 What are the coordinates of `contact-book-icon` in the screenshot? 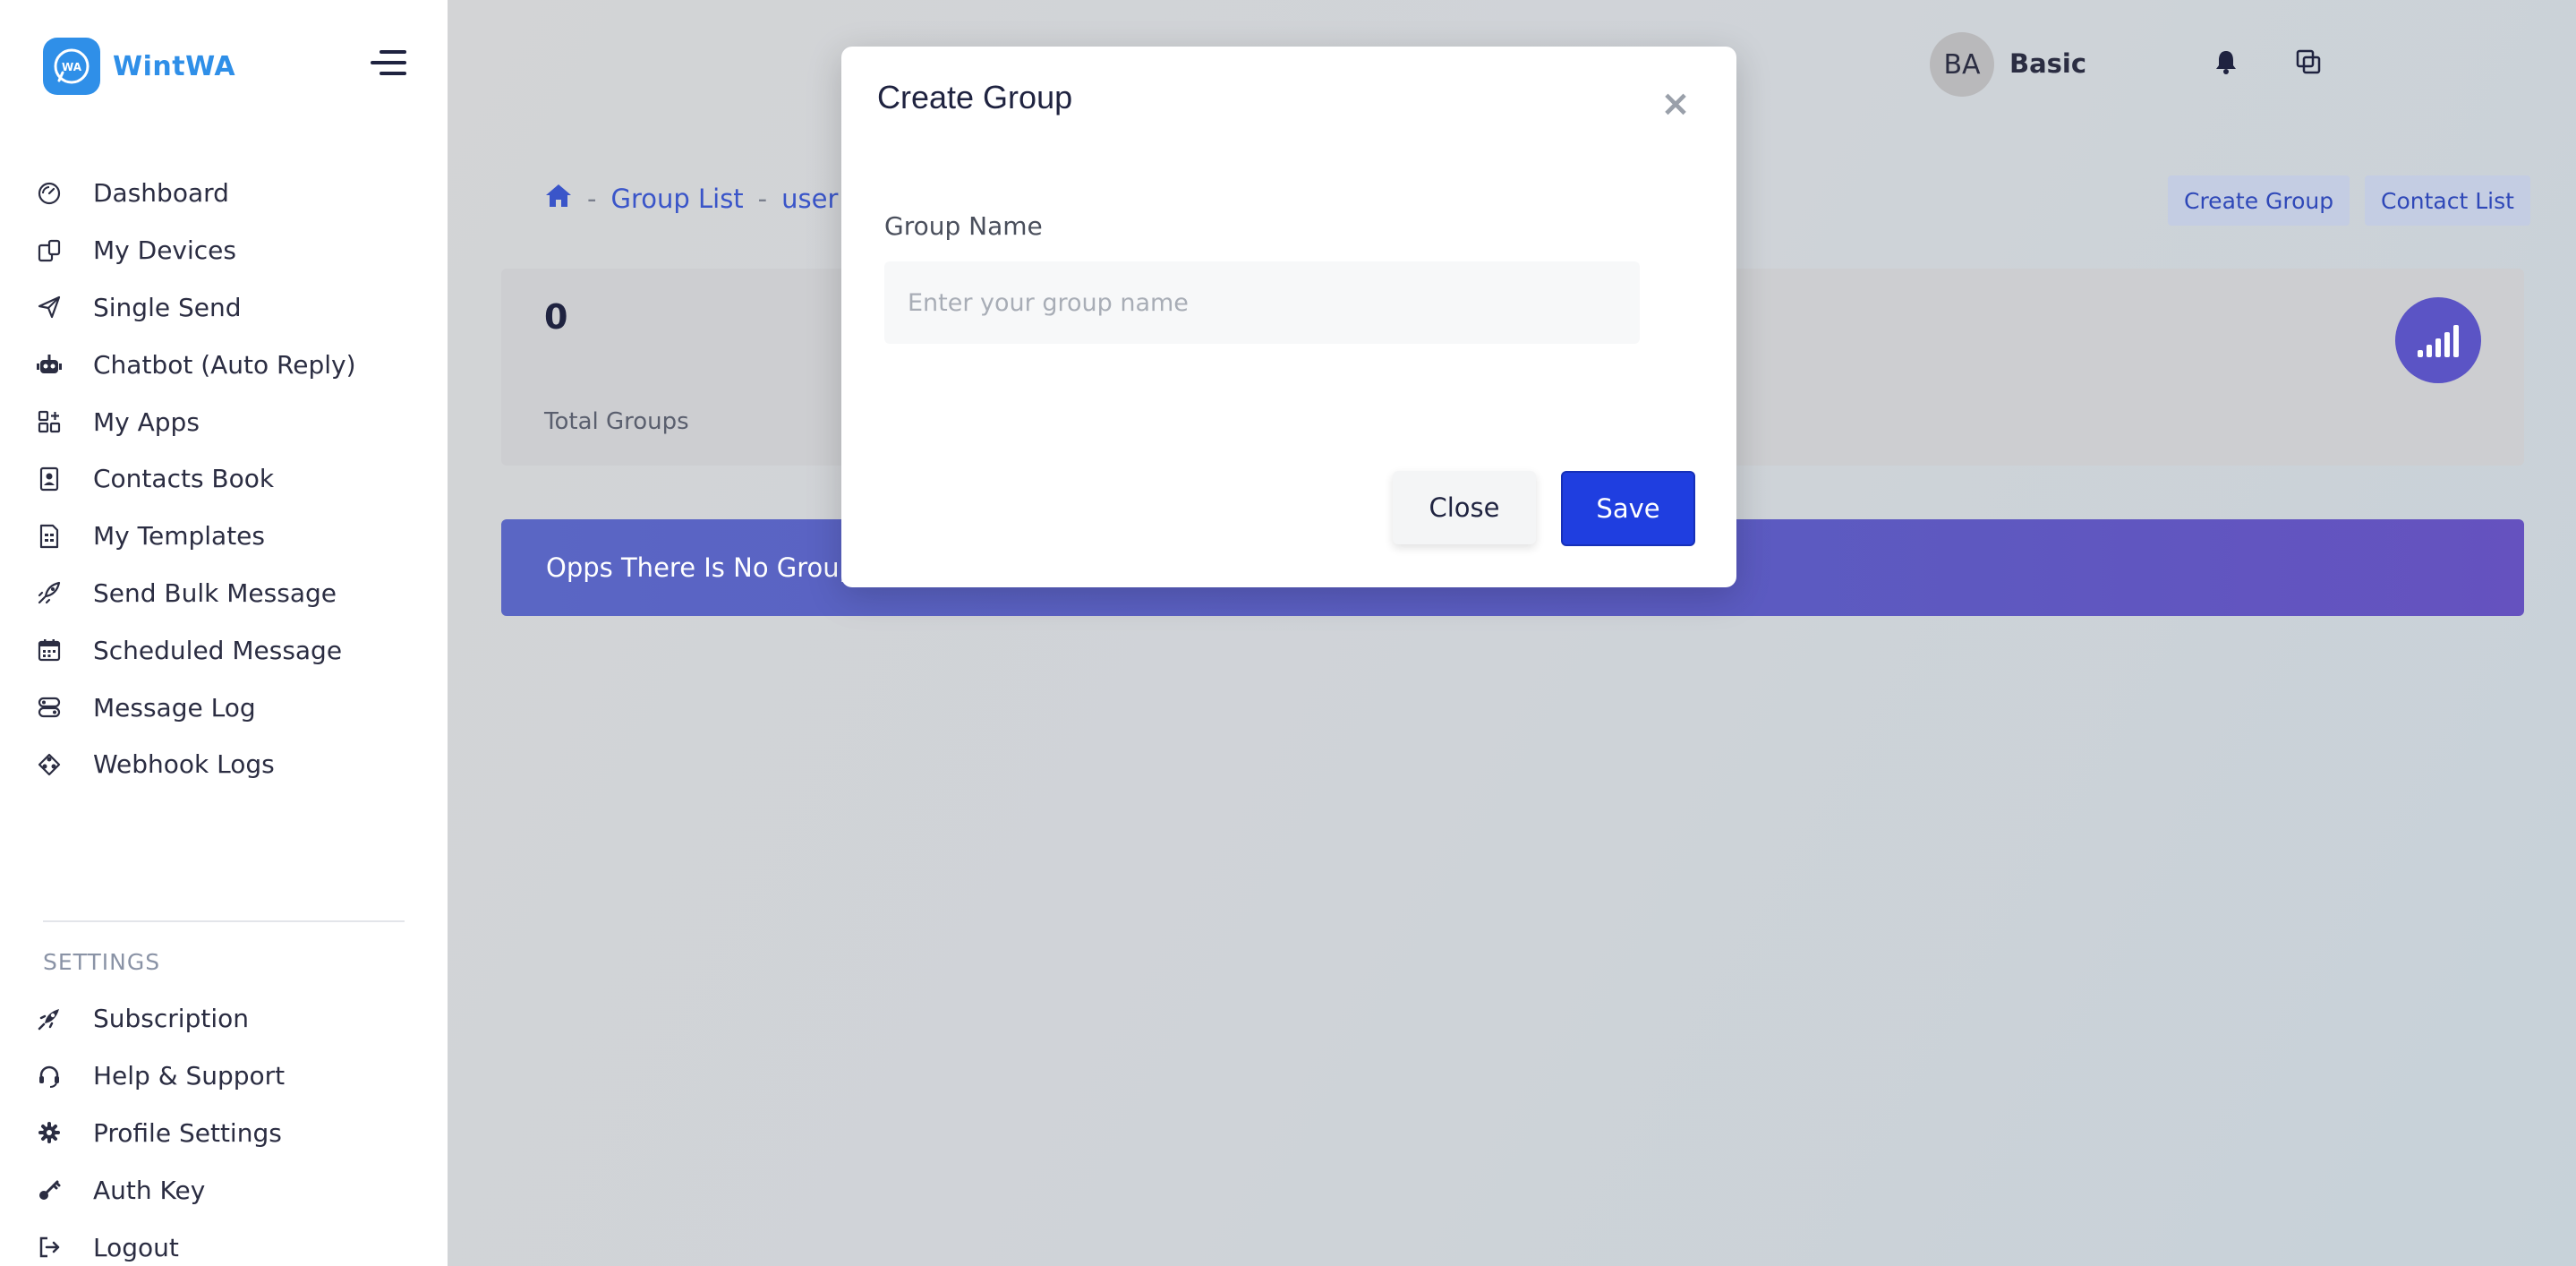 It's located at (49, 479).